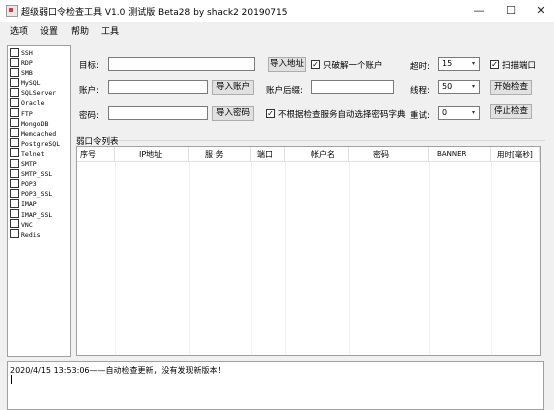 This screenshot has width=554, height=410. What do you see at coordinates (315, 64) in the screenshot?
I see `crack-one-checkbox: ✓` at bounding box center [315, 64].